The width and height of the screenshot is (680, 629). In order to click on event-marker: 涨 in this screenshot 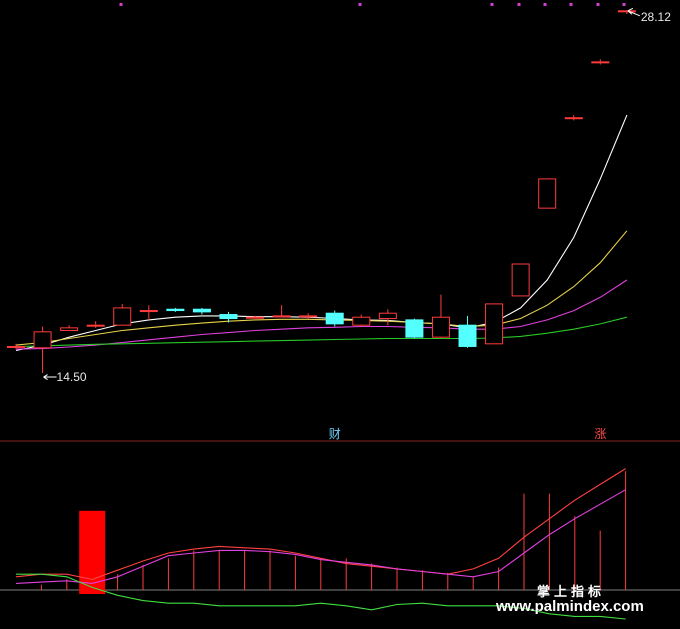, I will do `click(600, 433)`.